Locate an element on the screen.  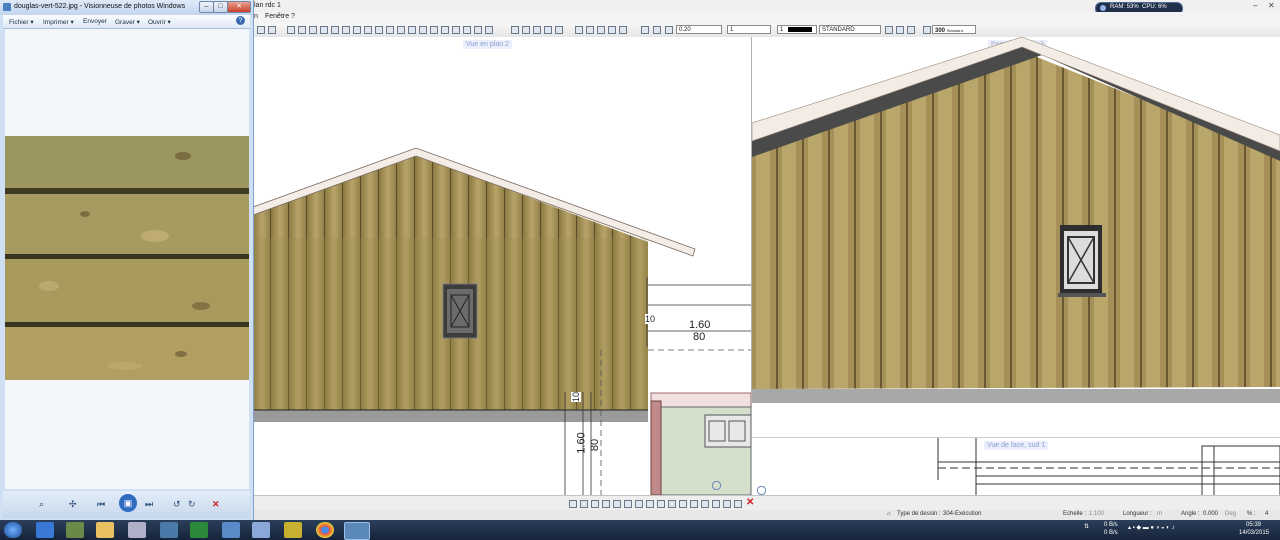
start-button-icon is located at coordinates (13, 530).